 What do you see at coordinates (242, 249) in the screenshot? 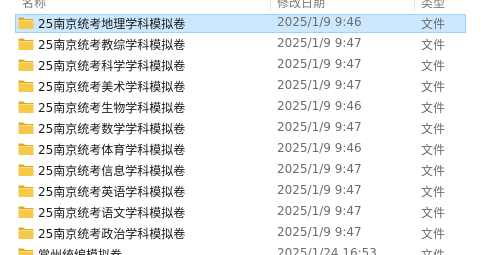
I see `file-row: 常州统编模拟卷 2025/1/24 16:53 文件` at bounding box center [242, 249].